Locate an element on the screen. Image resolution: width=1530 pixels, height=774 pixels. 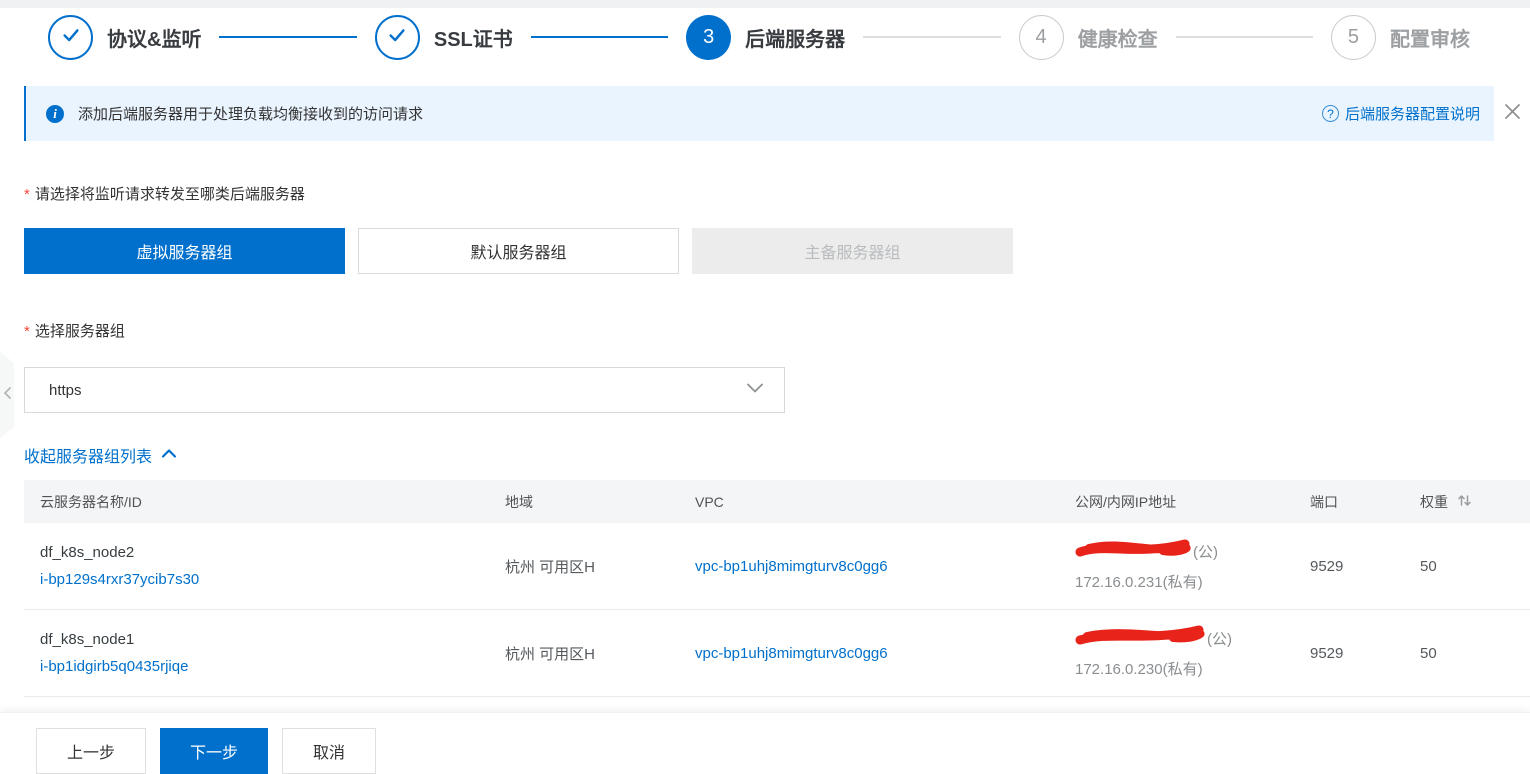
banner-text: 添加后端服务器用于处理负载均衡接收到的访问请求 is located at coordinates (251, 114).